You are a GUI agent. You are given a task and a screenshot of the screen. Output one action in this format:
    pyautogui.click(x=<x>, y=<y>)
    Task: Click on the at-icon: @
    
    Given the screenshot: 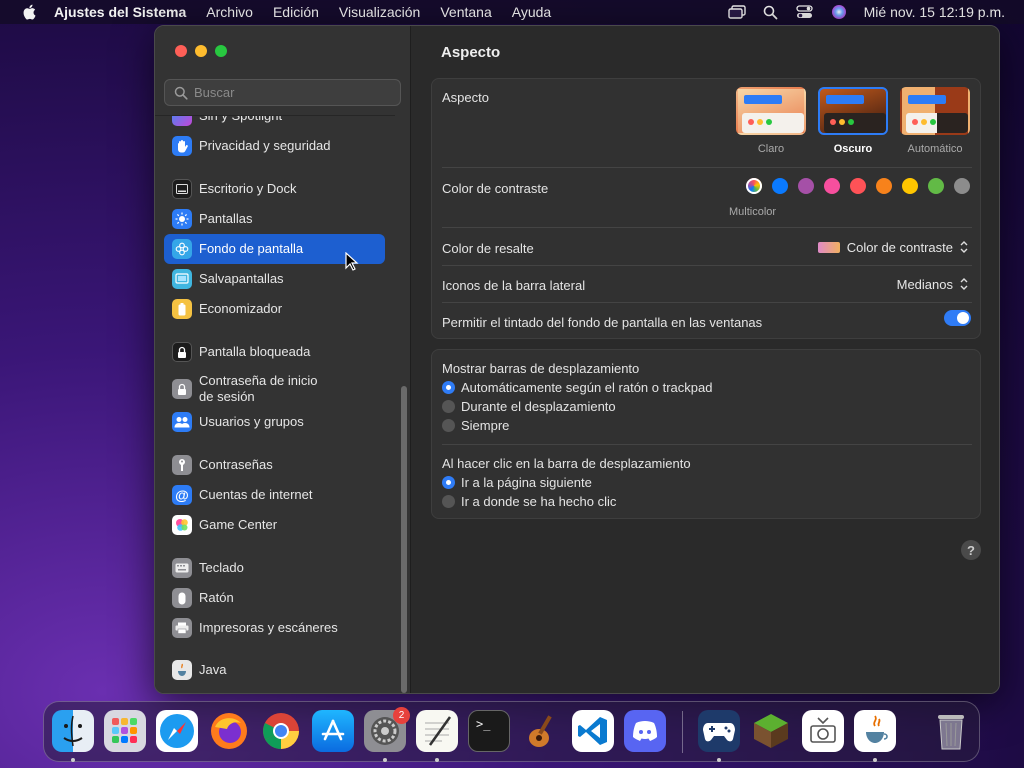 What is the action you would take?
    pyautogui.click(x=182, y=495)
    